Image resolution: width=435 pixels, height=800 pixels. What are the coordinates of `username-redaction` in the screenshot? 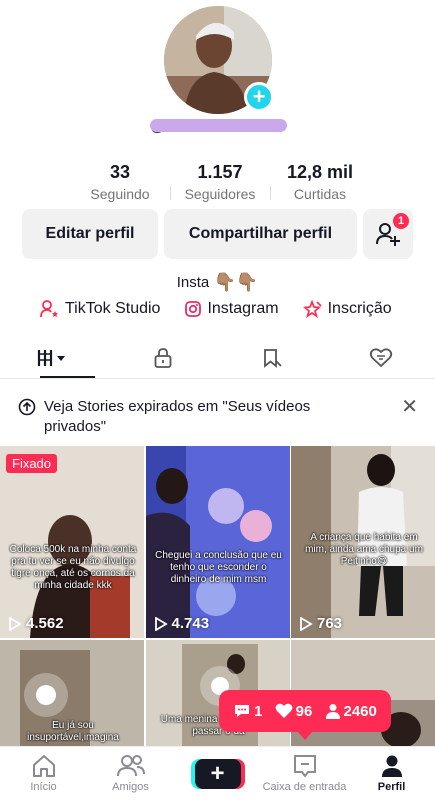 It's located at (218, 125).